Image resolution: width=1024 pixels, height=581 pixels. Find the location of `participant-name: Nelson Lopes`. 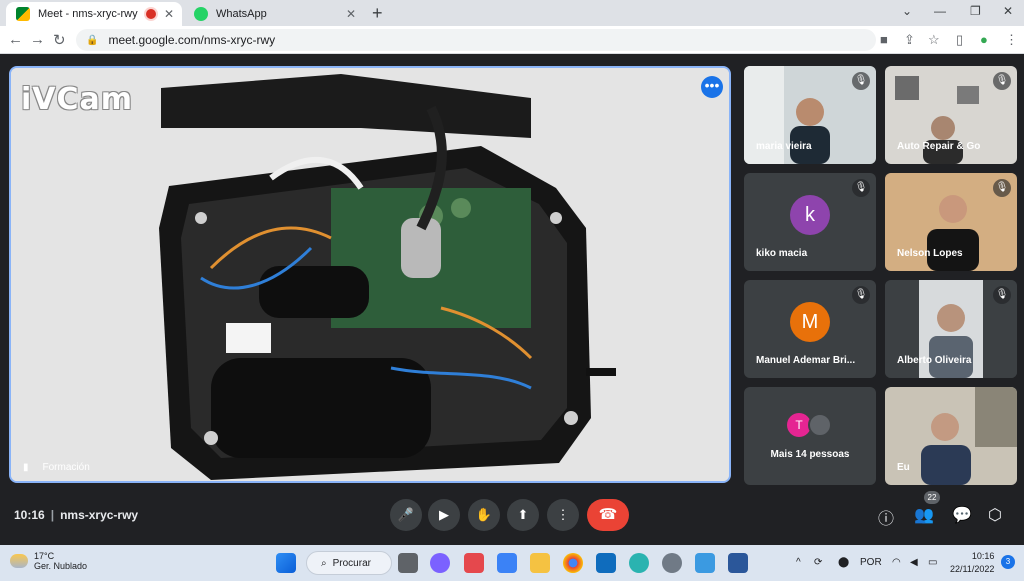

participant-name: Nelson Lopes is located at coordinates (930, 253).